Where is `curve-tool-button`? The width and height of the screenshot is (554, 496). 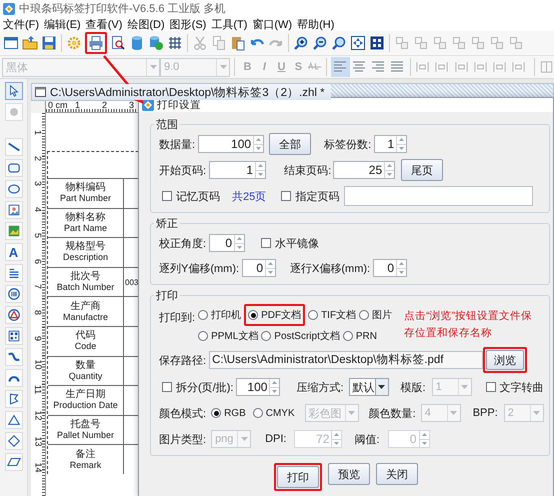 curve-tool-button is located at coordinates (13, 357).